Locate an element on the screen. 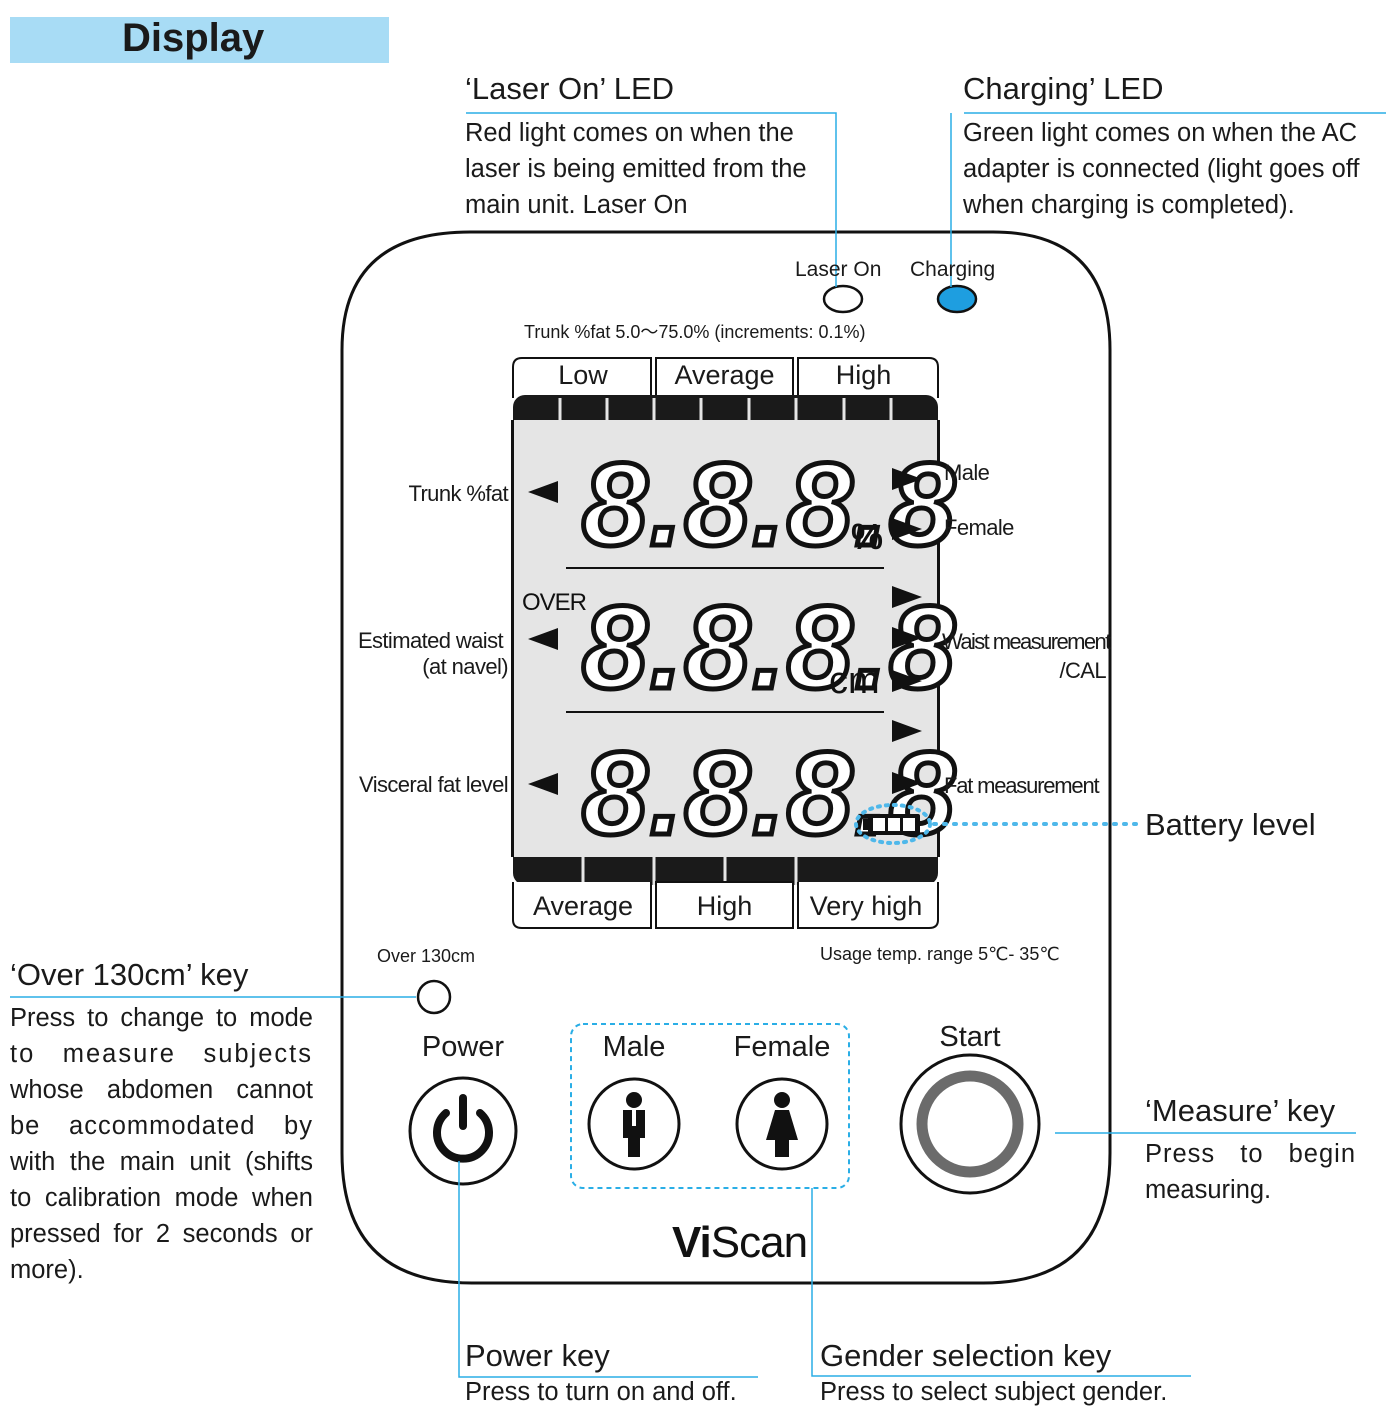 The height and width of the screenshot is (1410, 1398). tab-top-low-label: Low is located at coordinates (583, 375).